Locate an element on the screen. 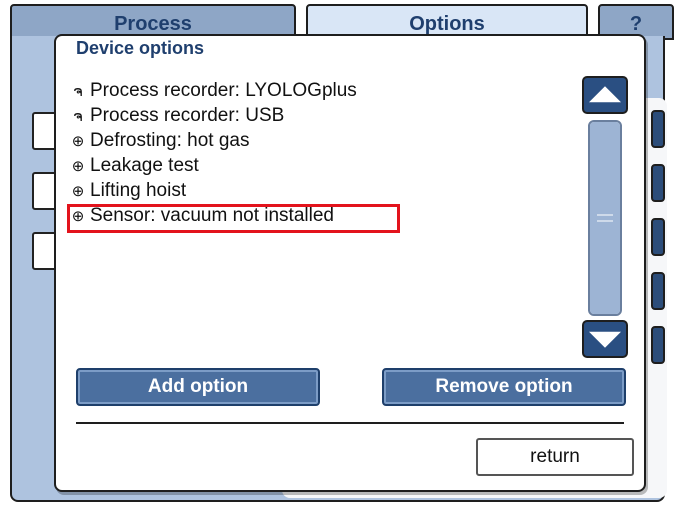 This screenshot has height=512, width=678. option-label: Lifting hoist is located at coordinates (138, 190).